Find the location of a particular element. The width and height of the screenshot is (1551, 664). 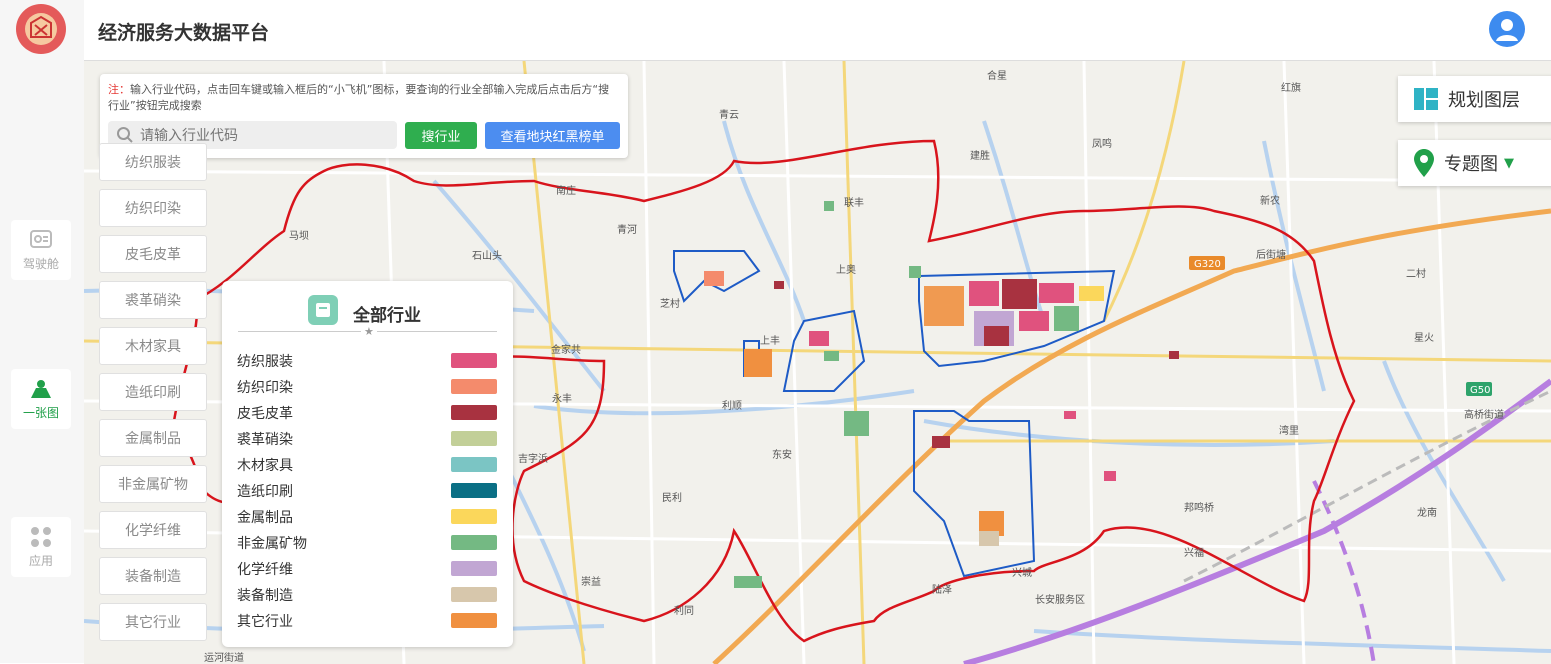

map-label: 利同 is located at coordinates (684, 611).